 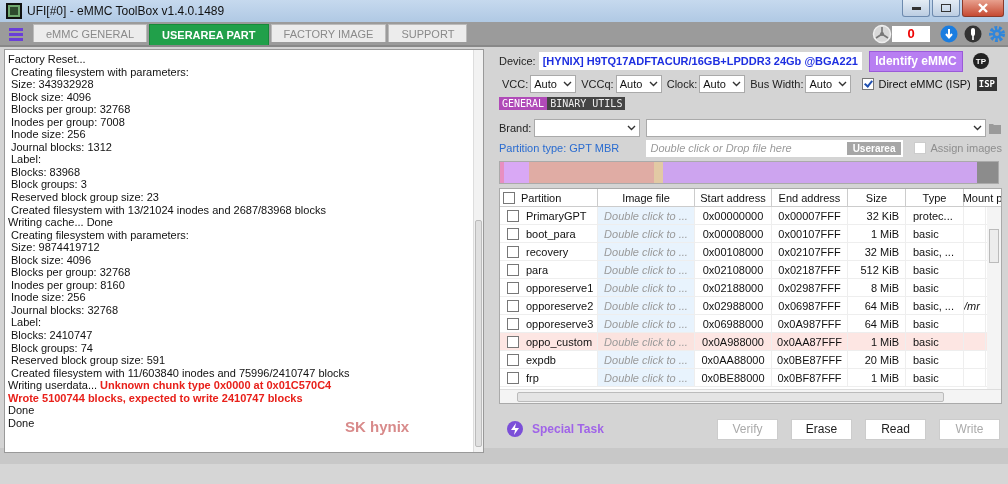 I want to click on column-header: Size, so click(x=877, y=197).